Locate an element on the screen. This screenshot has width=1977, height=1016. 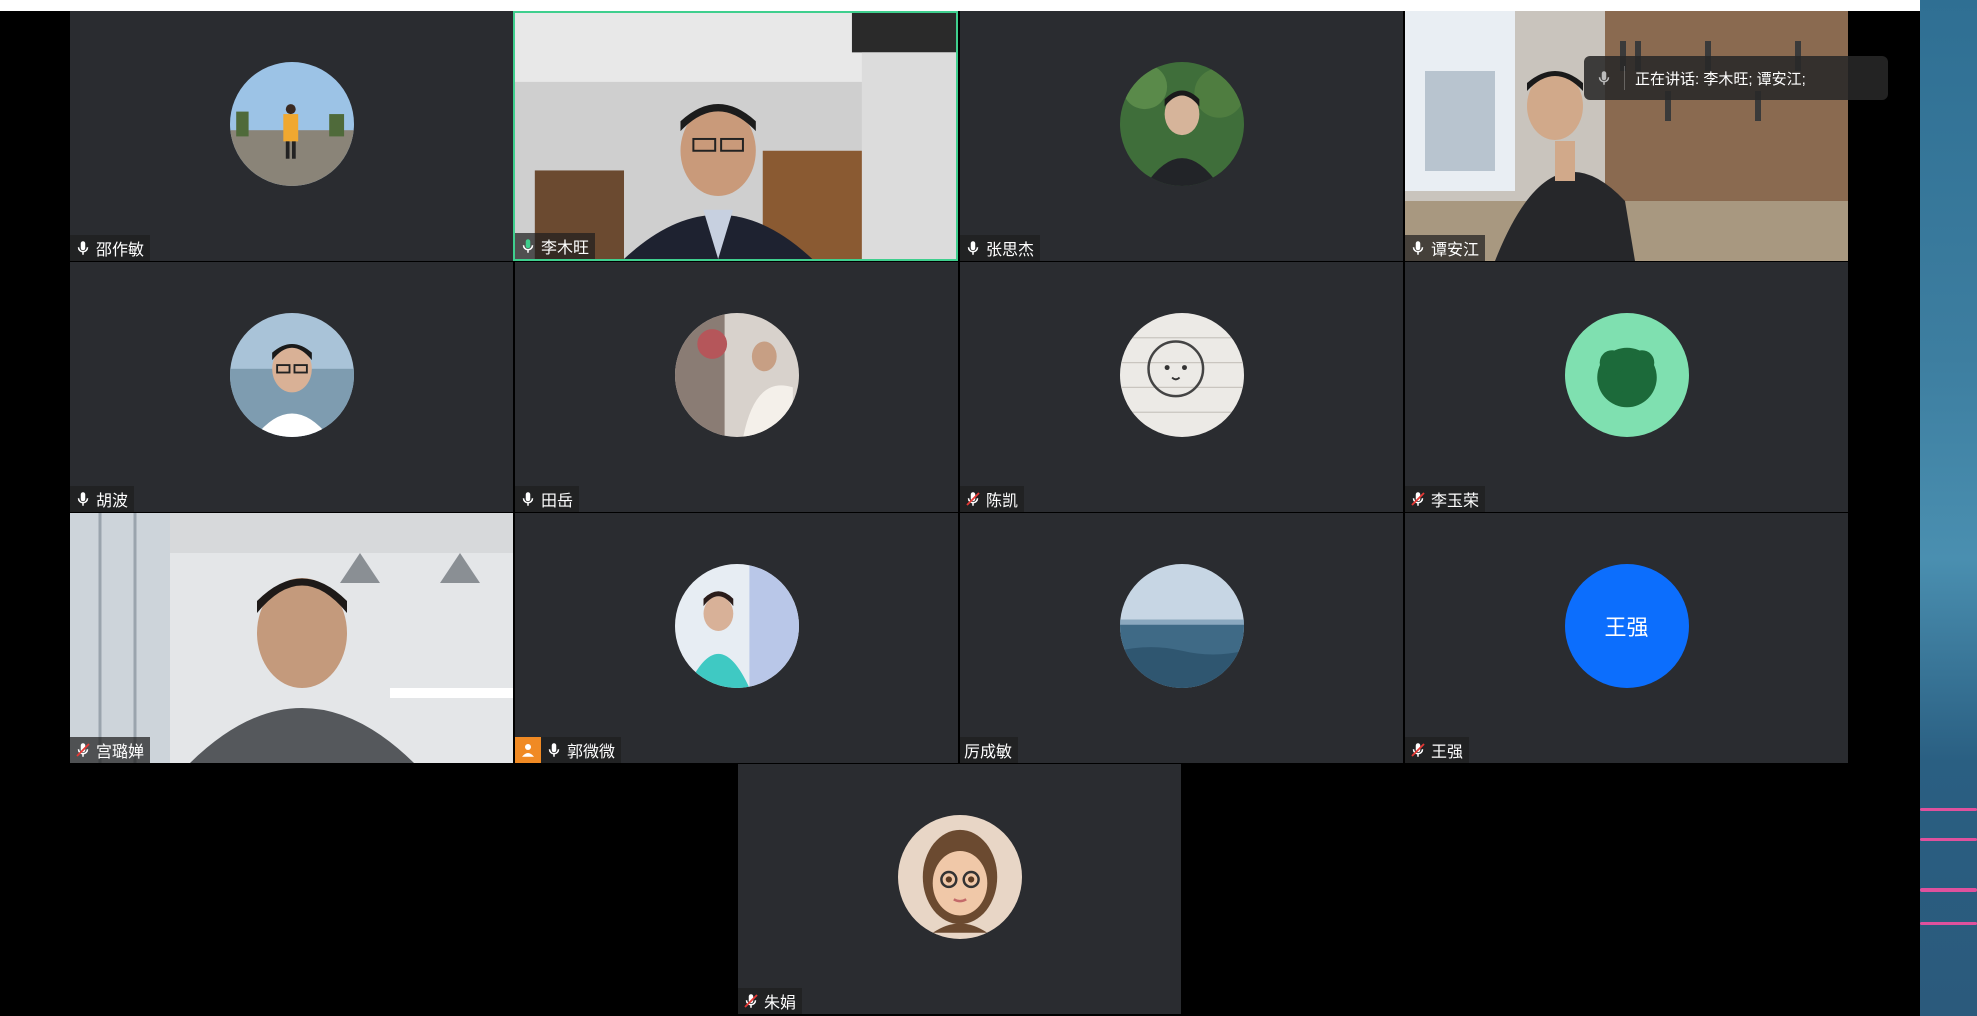
participant-label: 宫璐婵 is located at coordinates (110, 750).